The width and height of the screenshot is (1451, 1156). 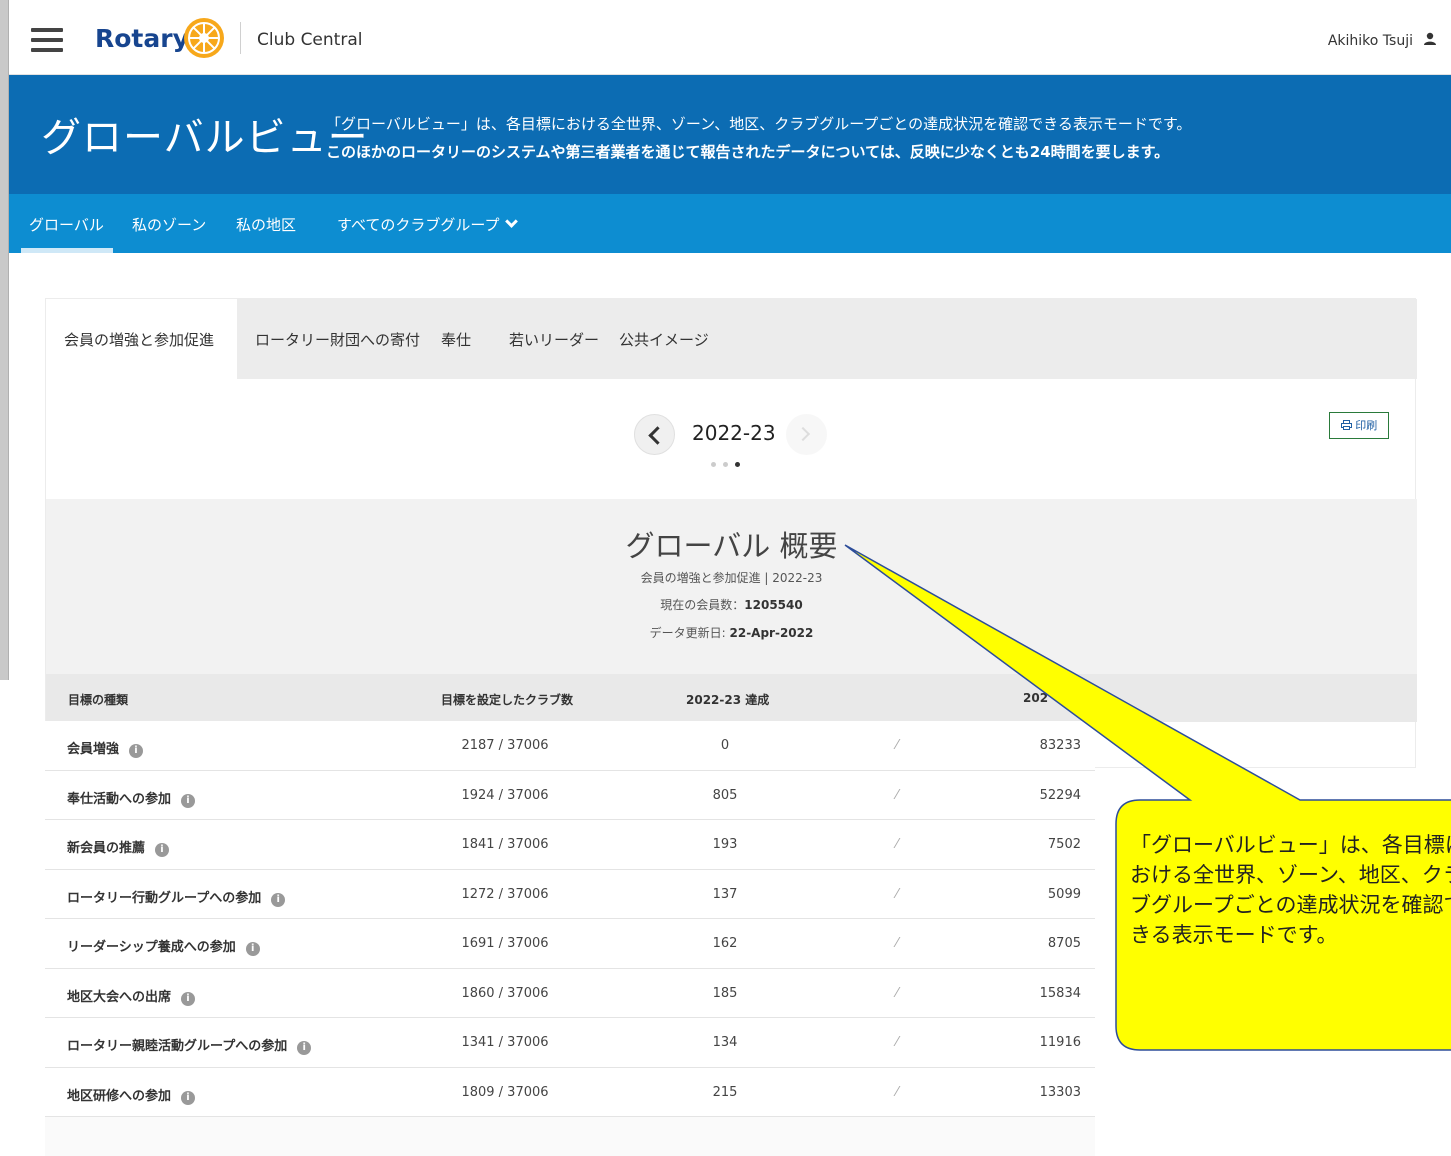 What do you see at coordinates (4, 340) in the screenshot?
I see `window-edge` at bounding box center [4, 340].